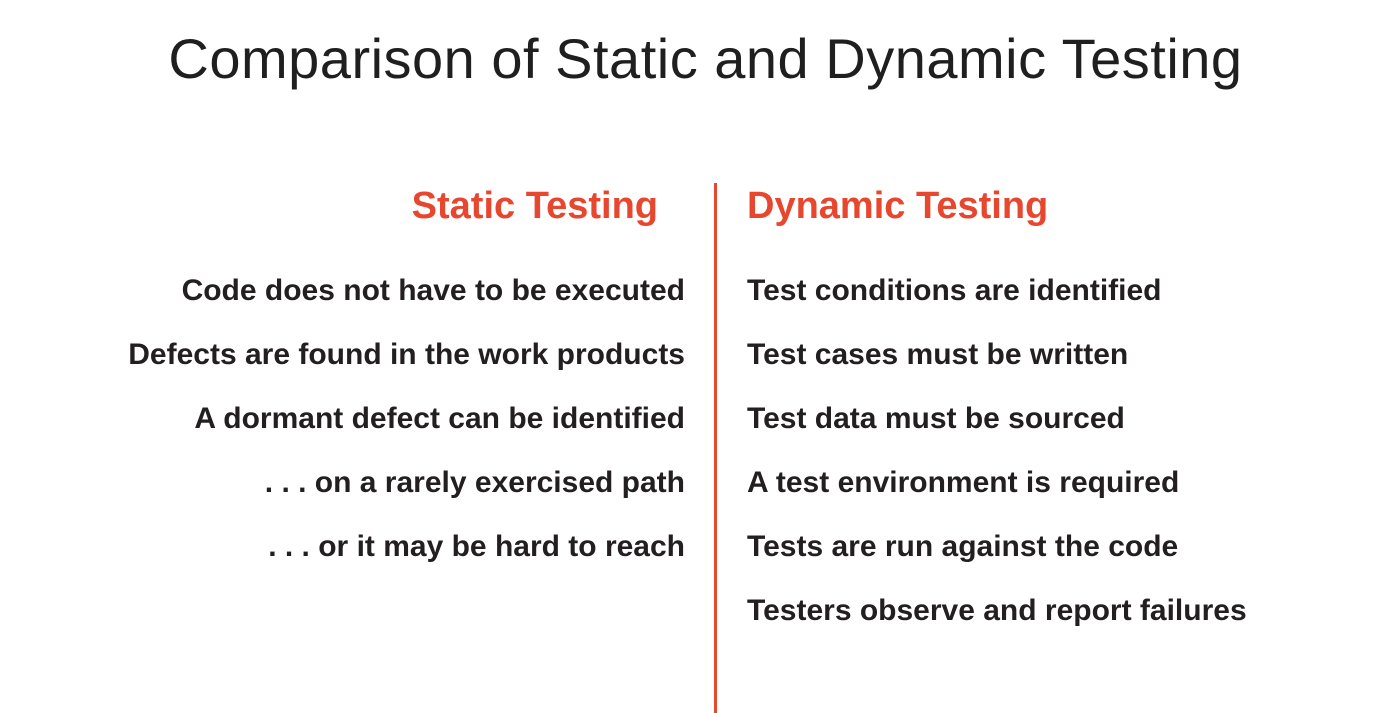 This screenshot has height=713, width=1393. What do you see at coordinates (938, 354) in the screenshot?
I see `list-item: Test cases must be written` at bounding box center [938, 354].